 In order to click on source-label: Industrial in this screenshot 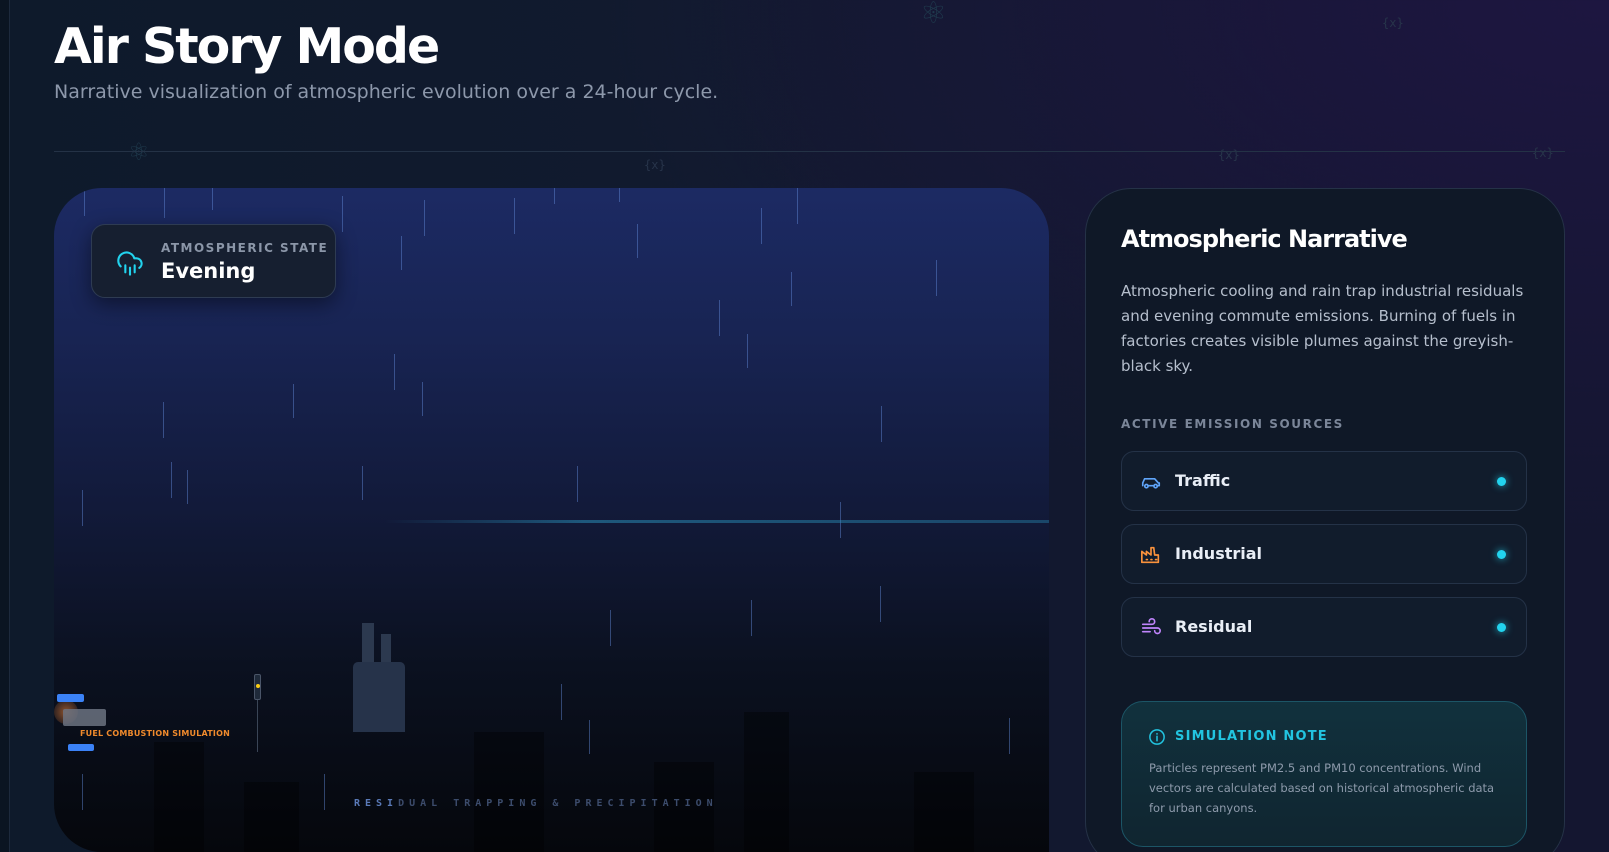, I will do `click(1219, 553)`.